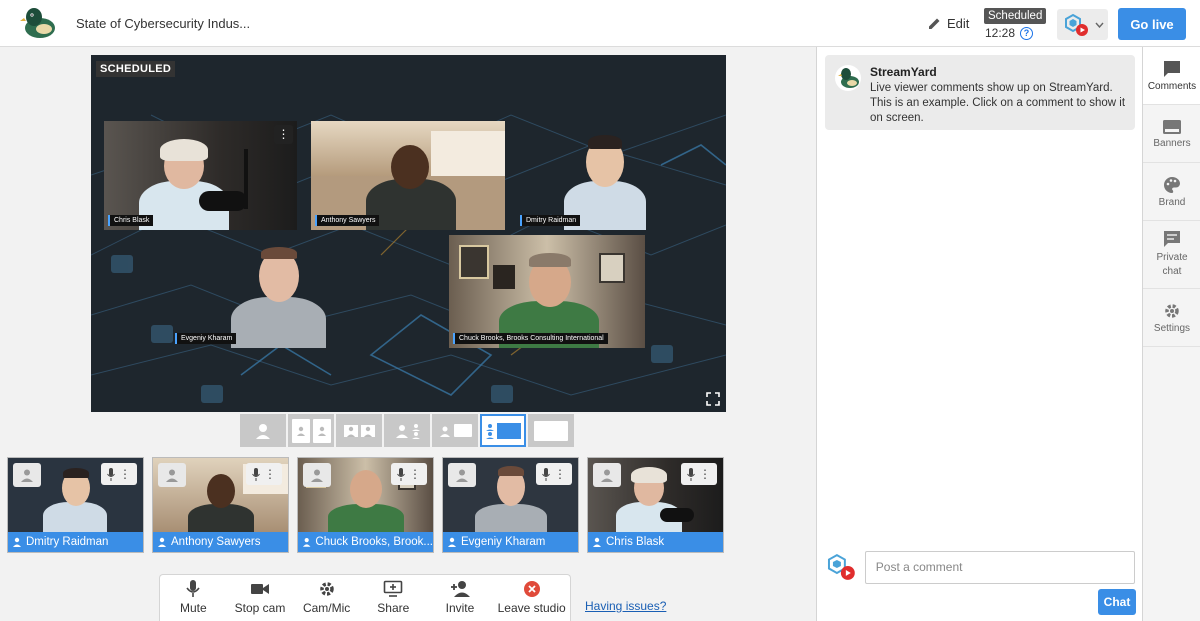 Image resolution: width=1200 pixels, height=621 pixels. I want to click on leave-label: Leave studio, so click(531, 608).